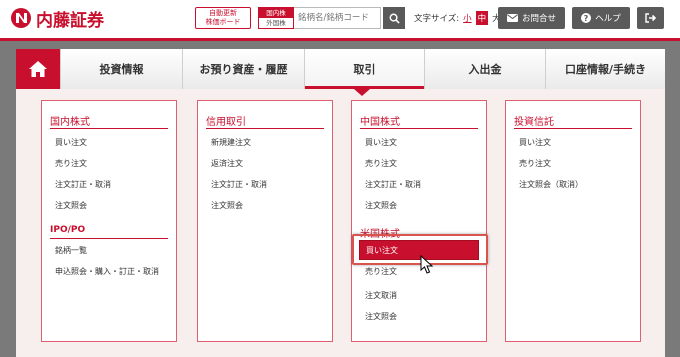  What do you see at coordinates (223, 13) in the screenshot?
I see `auto-update-label-line1: 自動更新` at bounding box center [223, 13].